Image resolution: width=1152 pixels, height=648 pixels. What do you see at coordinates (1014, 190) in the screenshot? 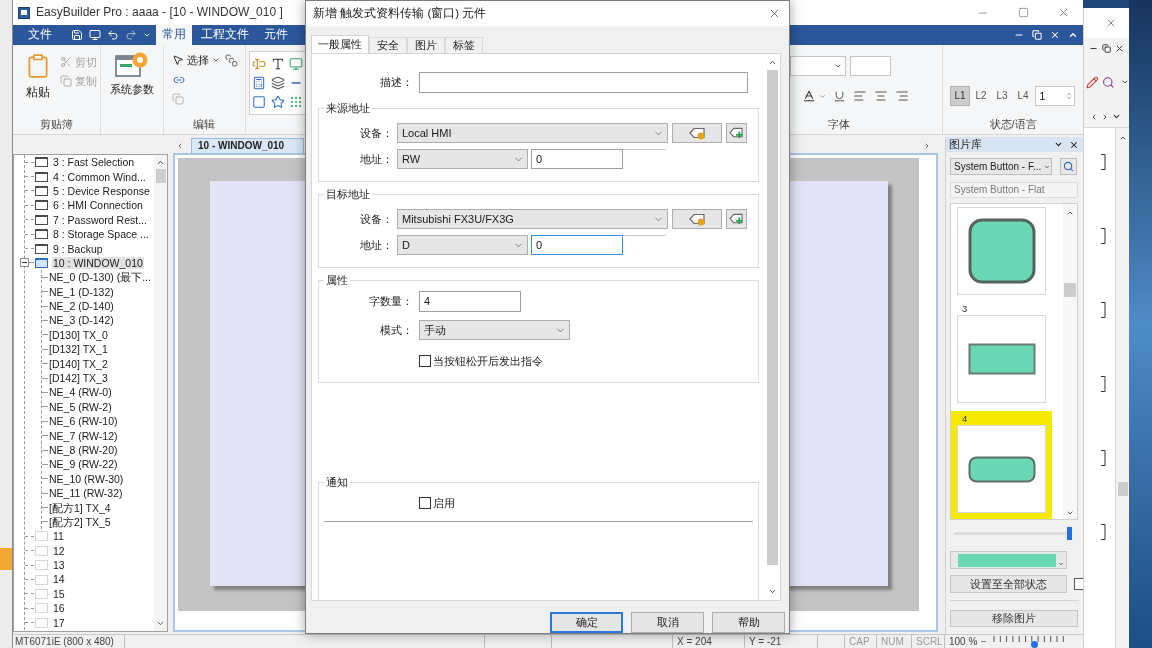
I see `library-name-field: System Button - Flat` at bounding box center [1014, 190].